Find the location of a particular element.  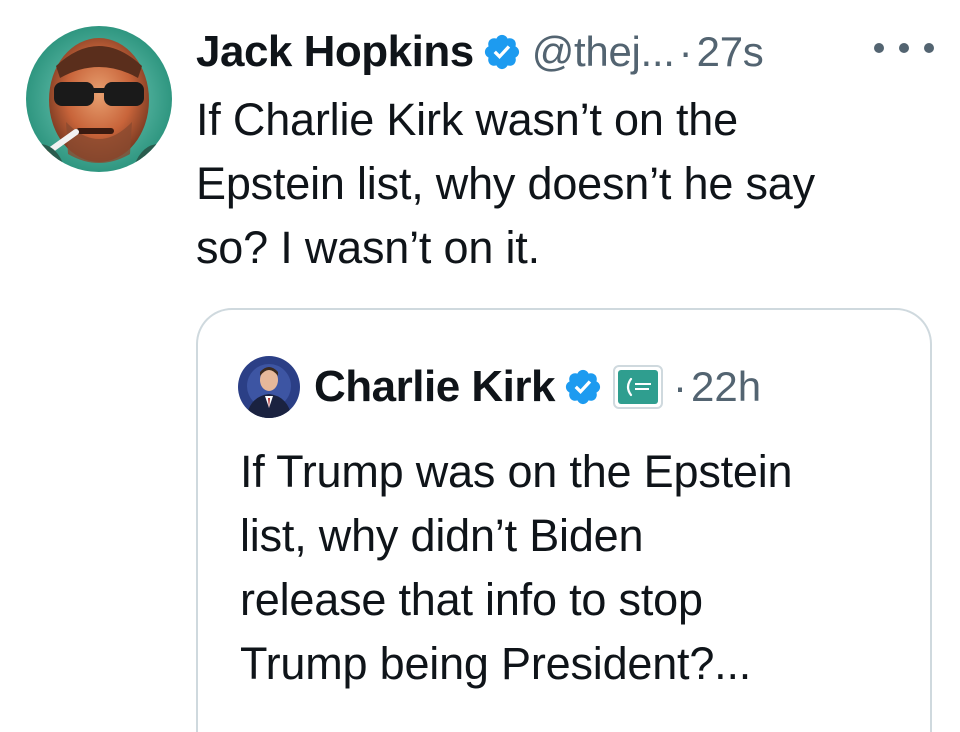

more-horizontal-icon is located at coordinates (904, 48).